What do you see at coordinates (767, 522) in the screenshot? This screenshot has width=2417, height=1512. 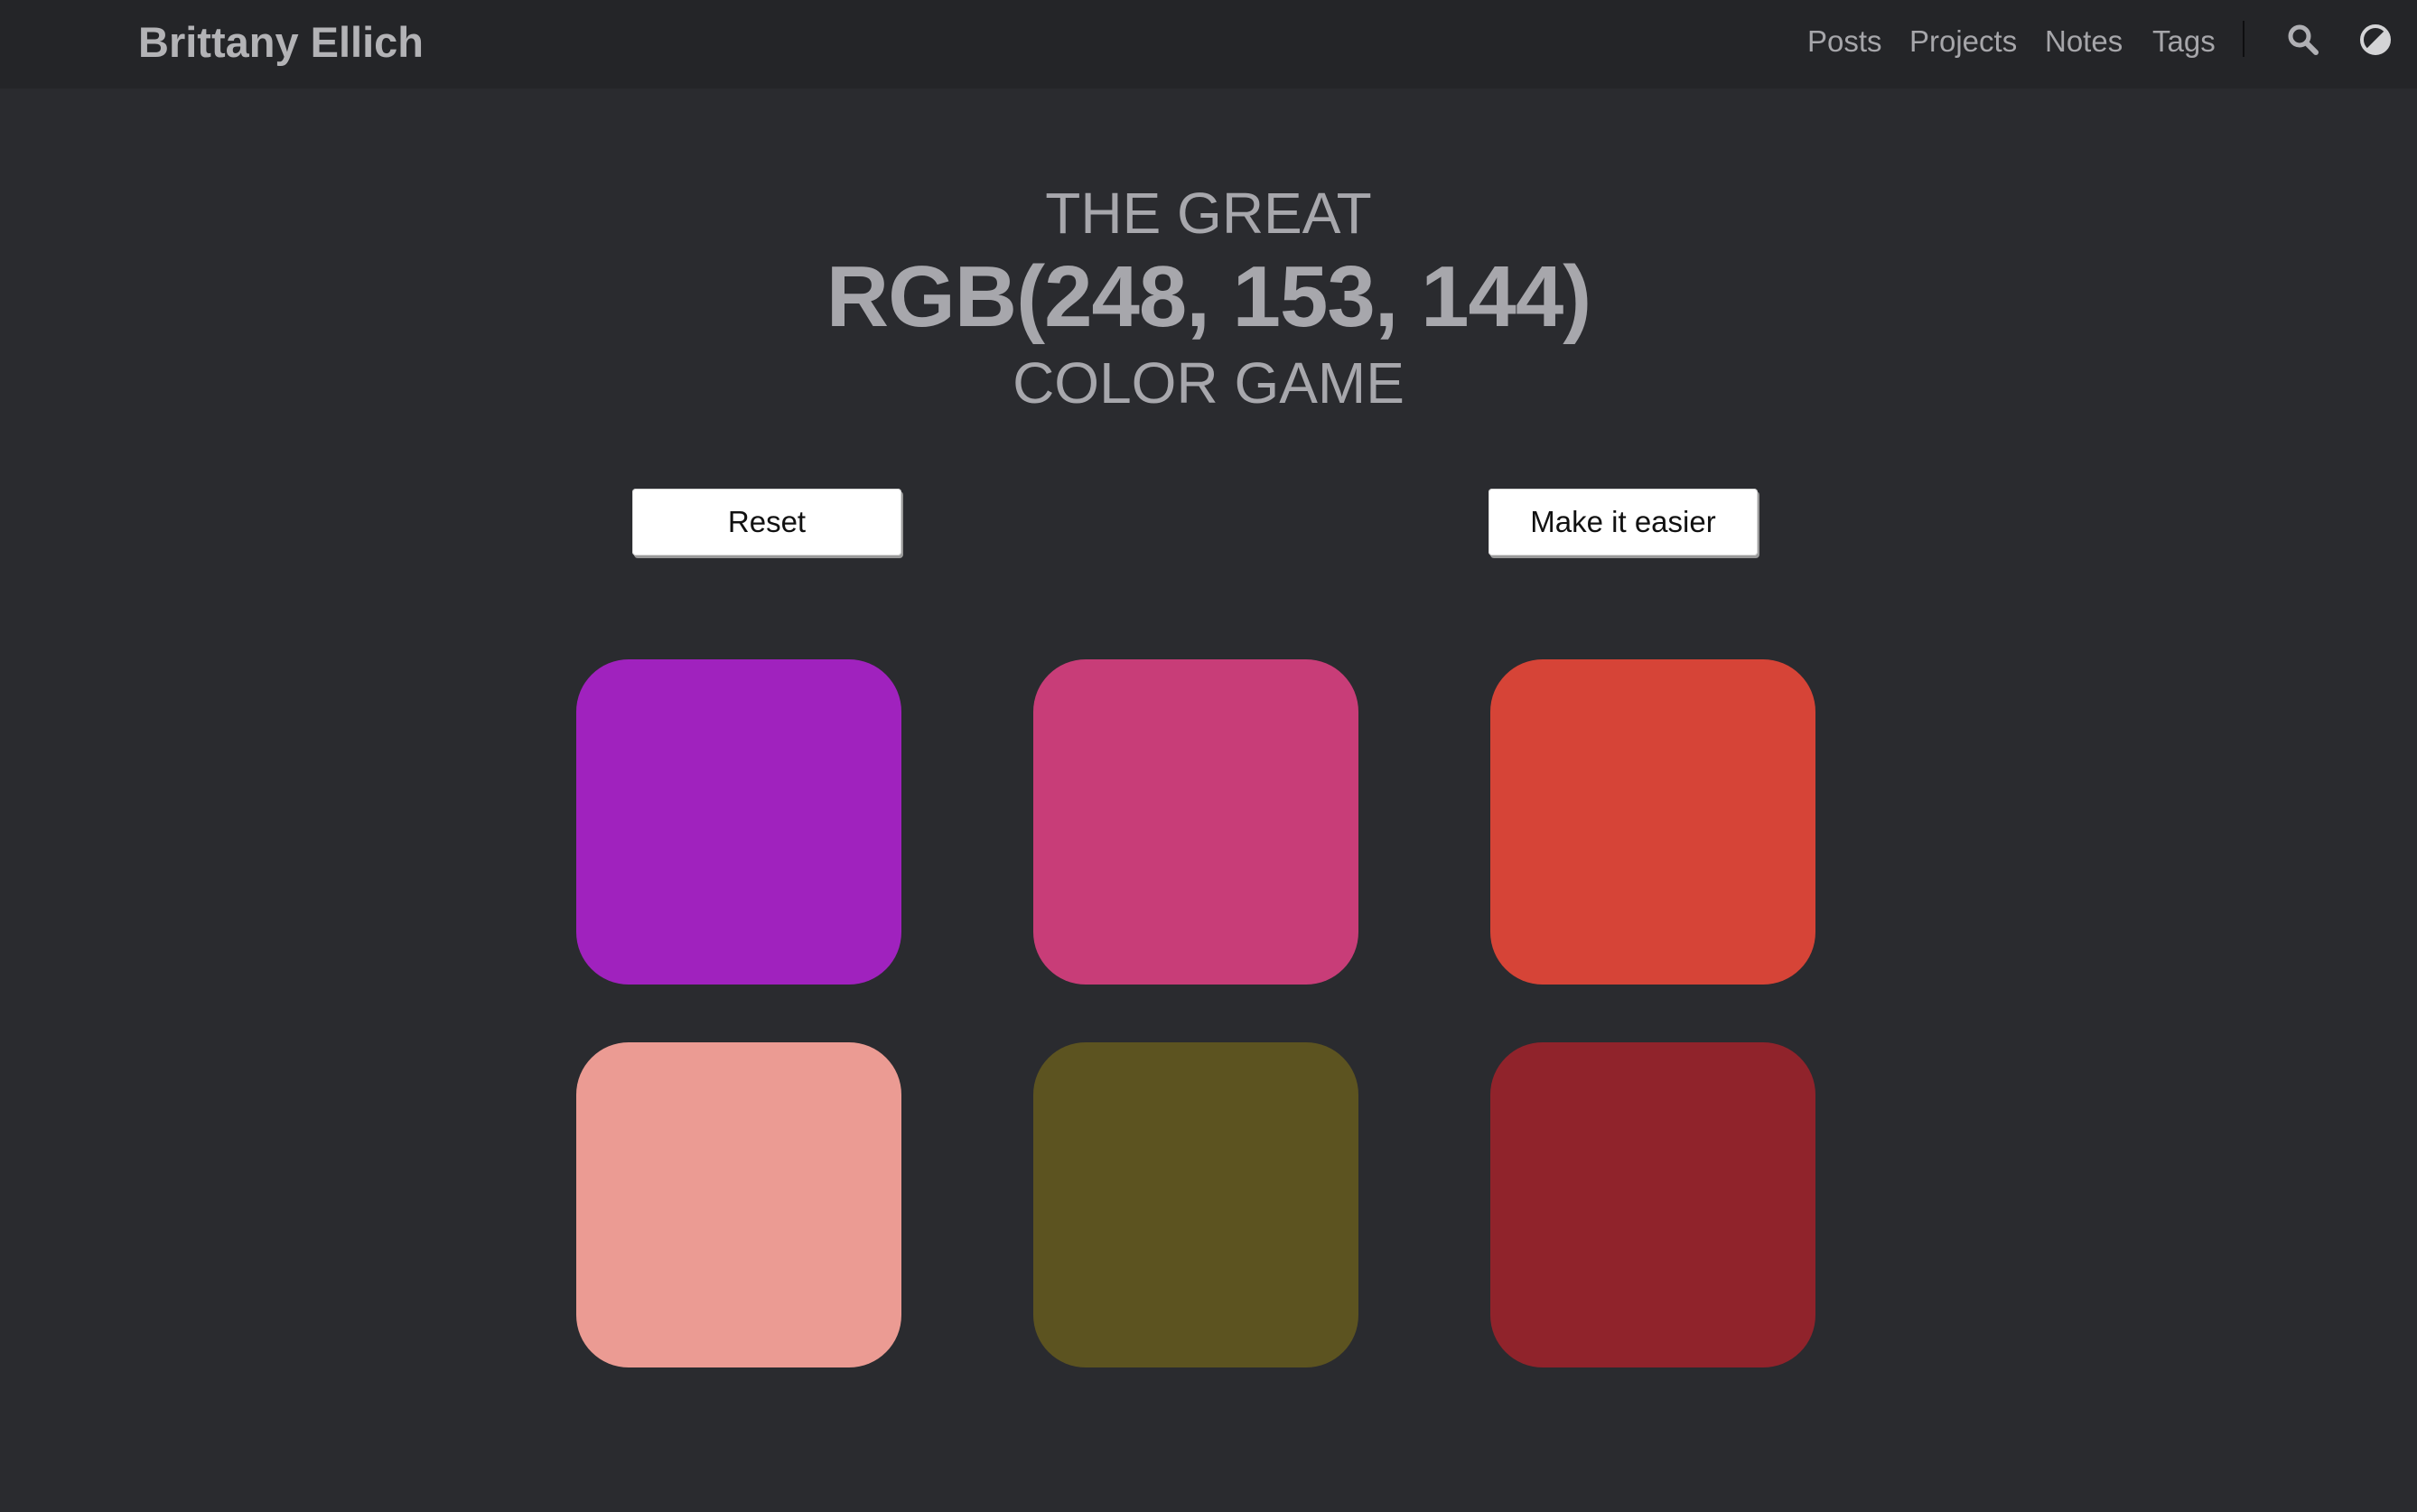 I see `reset-button: Reset` at bounding box center [767, 522].